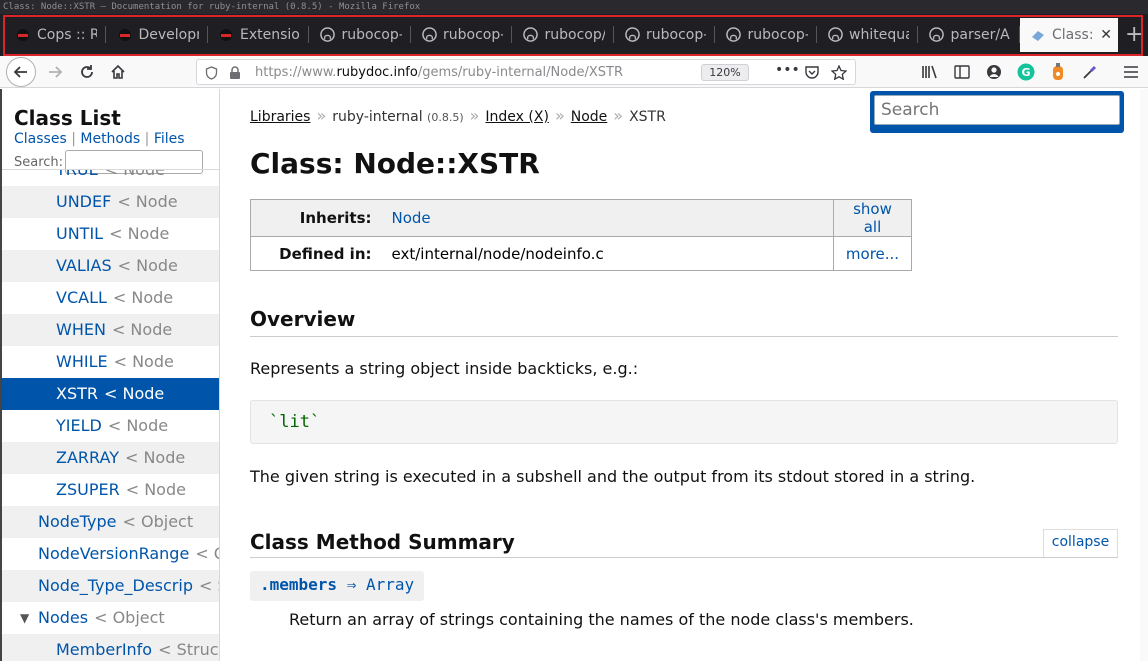 This screenshot has width=1148, height=661. What do you see at coordinates (87, 72) in the screenshot?
I see `reload-button` at bounding box center [87, 72].